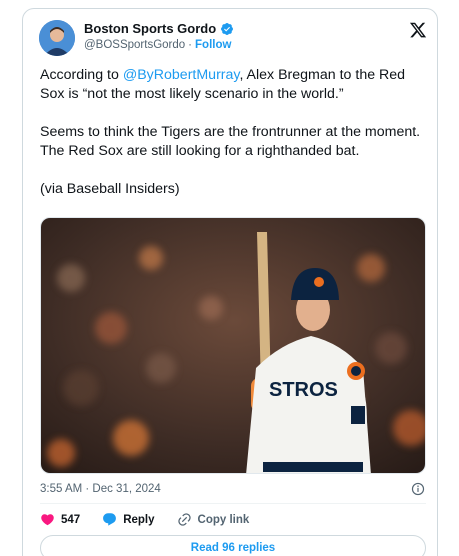 This screenshot has width=459, height=556. Describe the element at coordinates (47, 520) in the screenshot. I see `heart-icon` at that location.